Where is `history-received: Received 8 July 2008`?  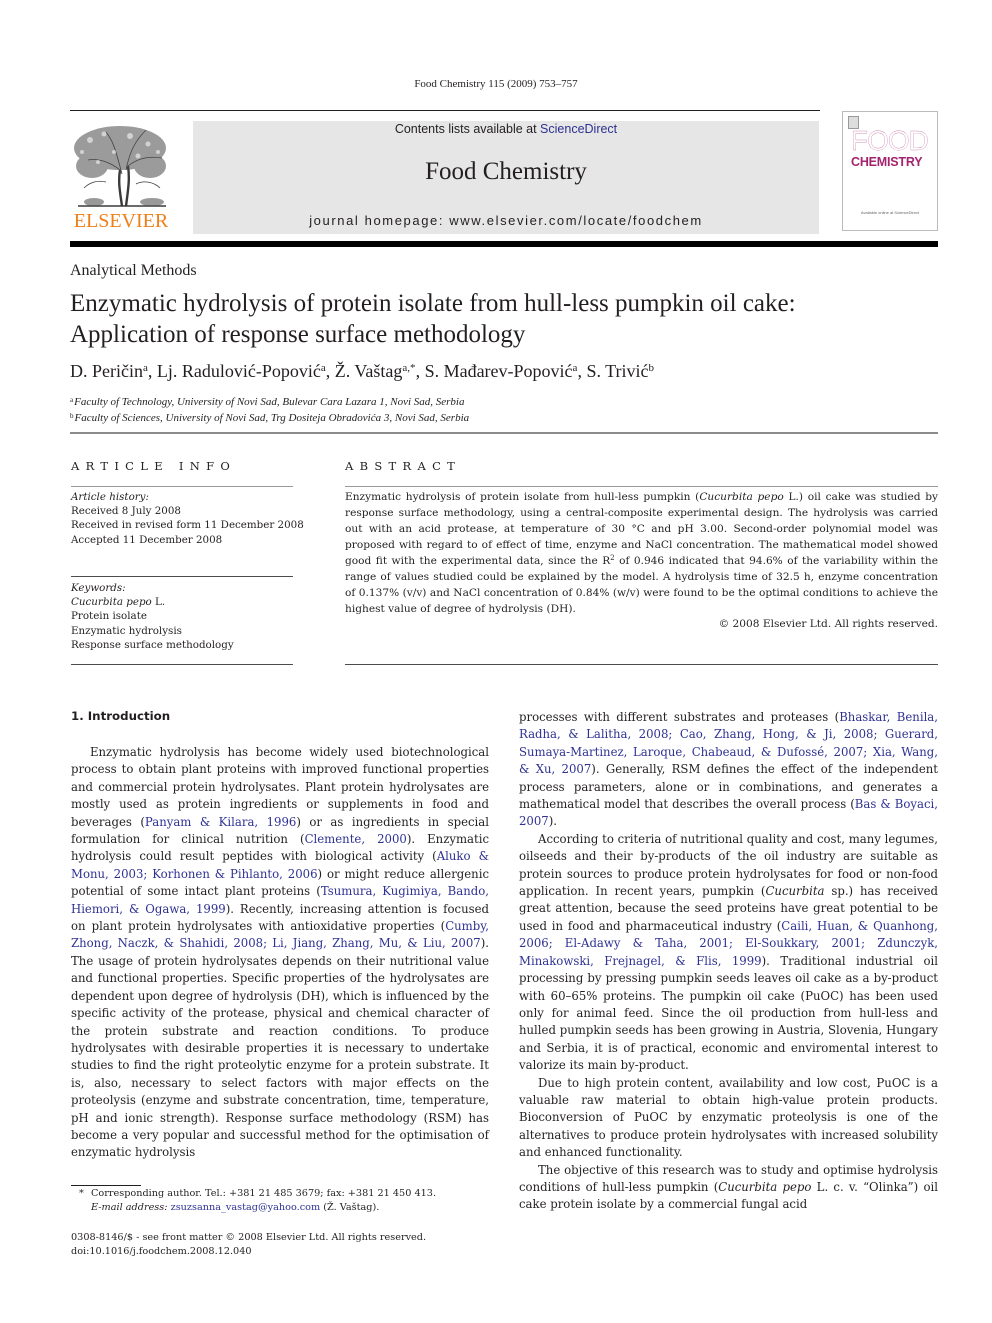 history-received: Received 8 July 2008 is located at coordinates (126, 511).